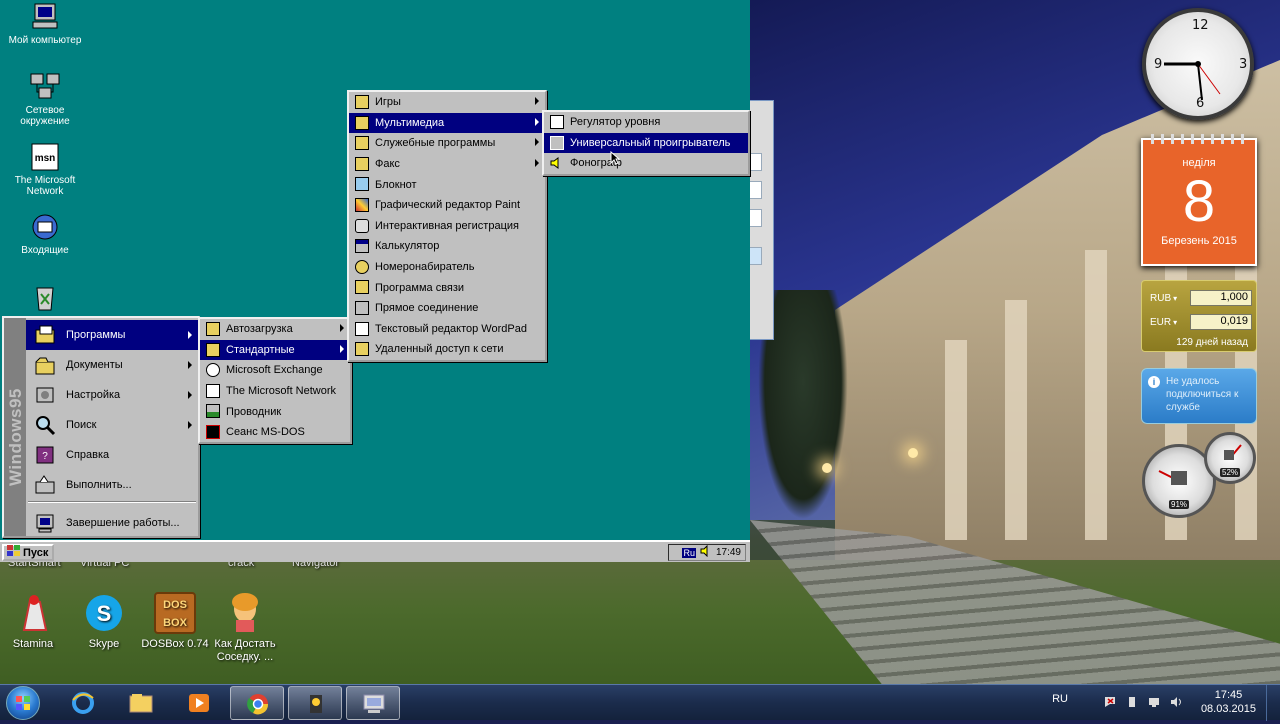 This screenshot has width=1280, height=724. I want to click on clock-gadget: 12 3 6 9, so click(1198, 64).